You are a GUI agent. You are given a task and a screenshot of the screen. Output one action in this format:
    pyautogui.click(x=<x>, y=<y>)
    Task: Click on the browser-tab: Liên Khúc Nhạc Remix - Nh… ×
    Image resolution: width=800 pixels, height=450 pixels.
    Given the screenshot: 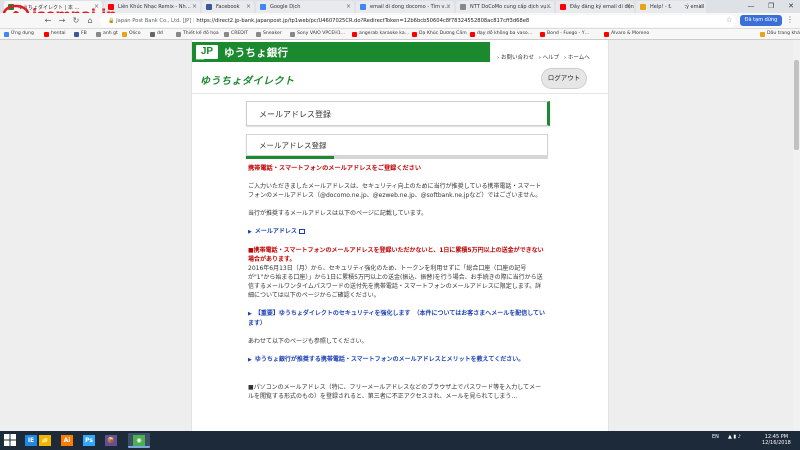 What is the action you would take?
    pyautogui.click(x=152, y=7)
    